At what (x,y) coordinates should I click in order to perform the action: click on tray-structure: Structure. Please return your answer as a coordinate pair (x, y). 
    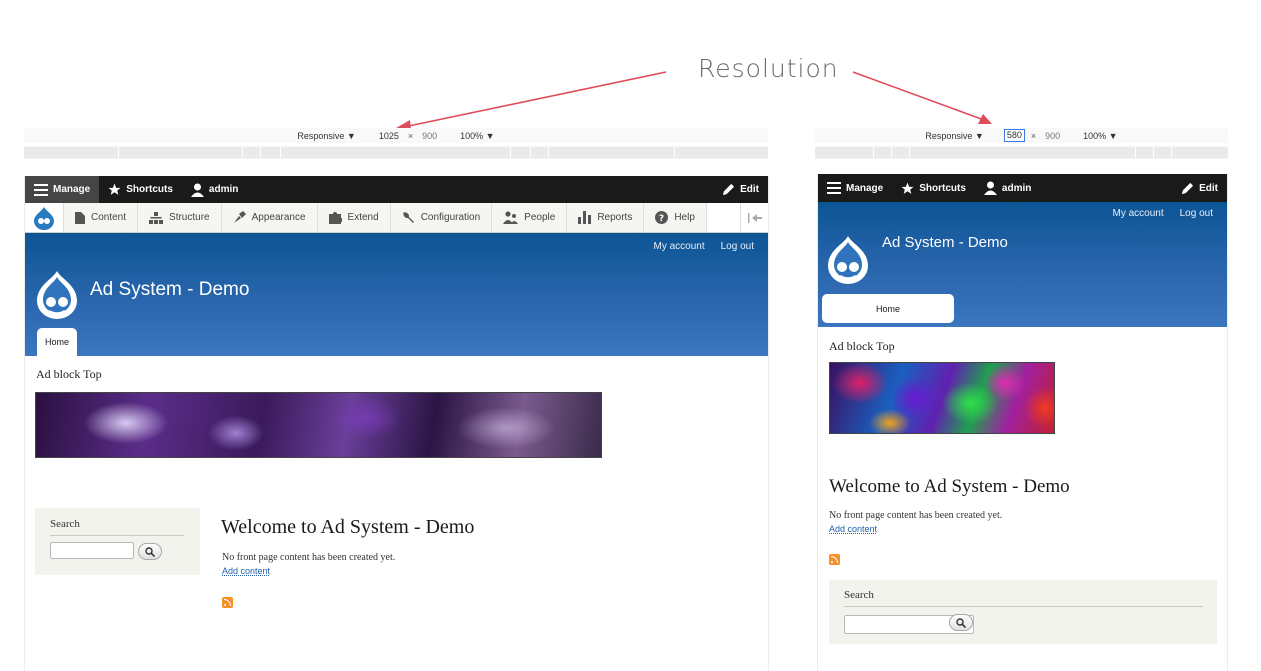
    Looking at the image, I should click on (180, 217).